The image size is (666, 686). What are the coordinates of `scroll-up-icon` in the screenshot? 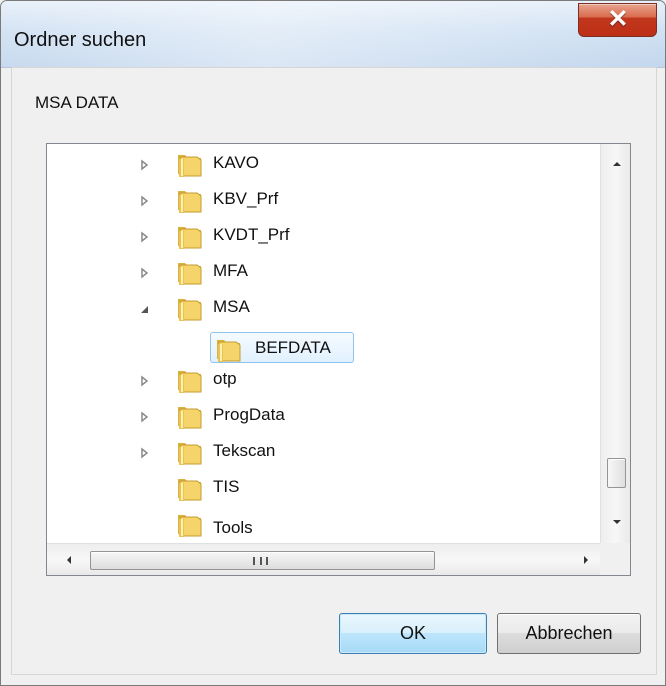 It's located at (617, 164).